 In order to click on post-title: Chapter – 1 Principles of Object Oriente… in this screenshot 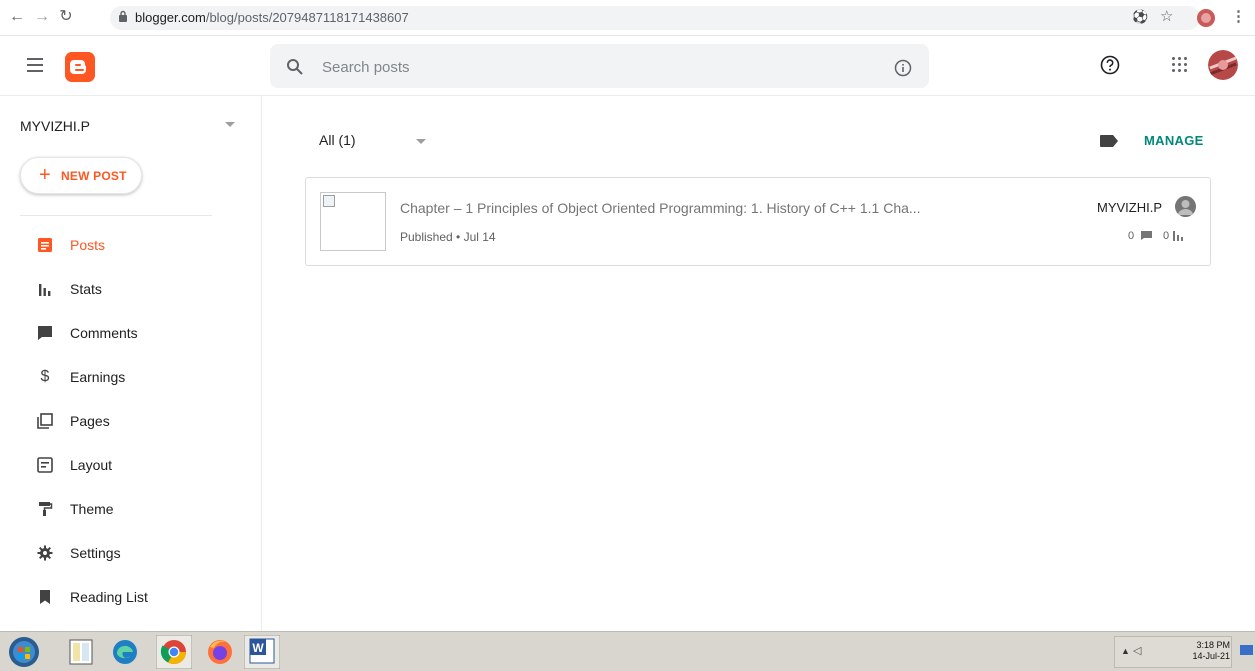, I will do `click(680, 208)`.